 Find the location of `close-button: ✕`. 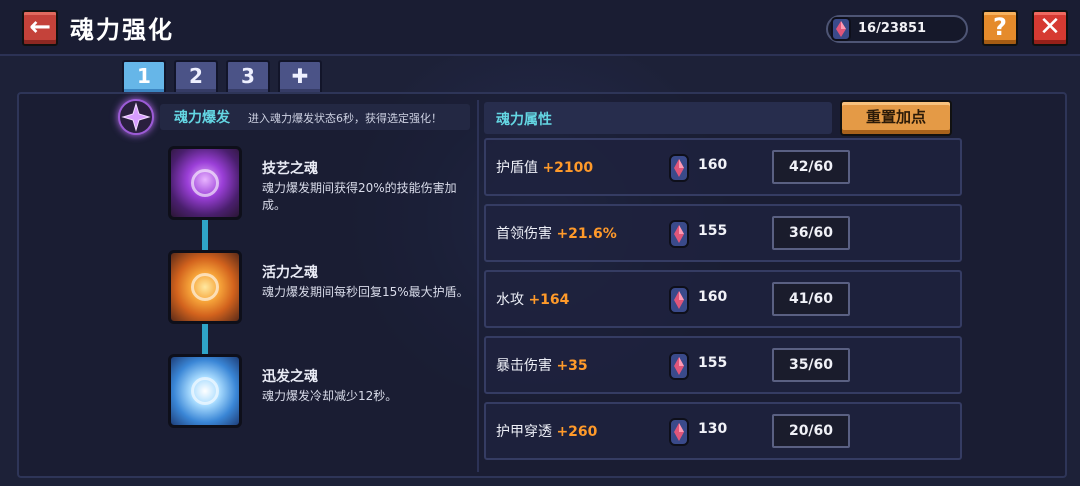

close-button: ✕ is located at coordinates (1050, 28).